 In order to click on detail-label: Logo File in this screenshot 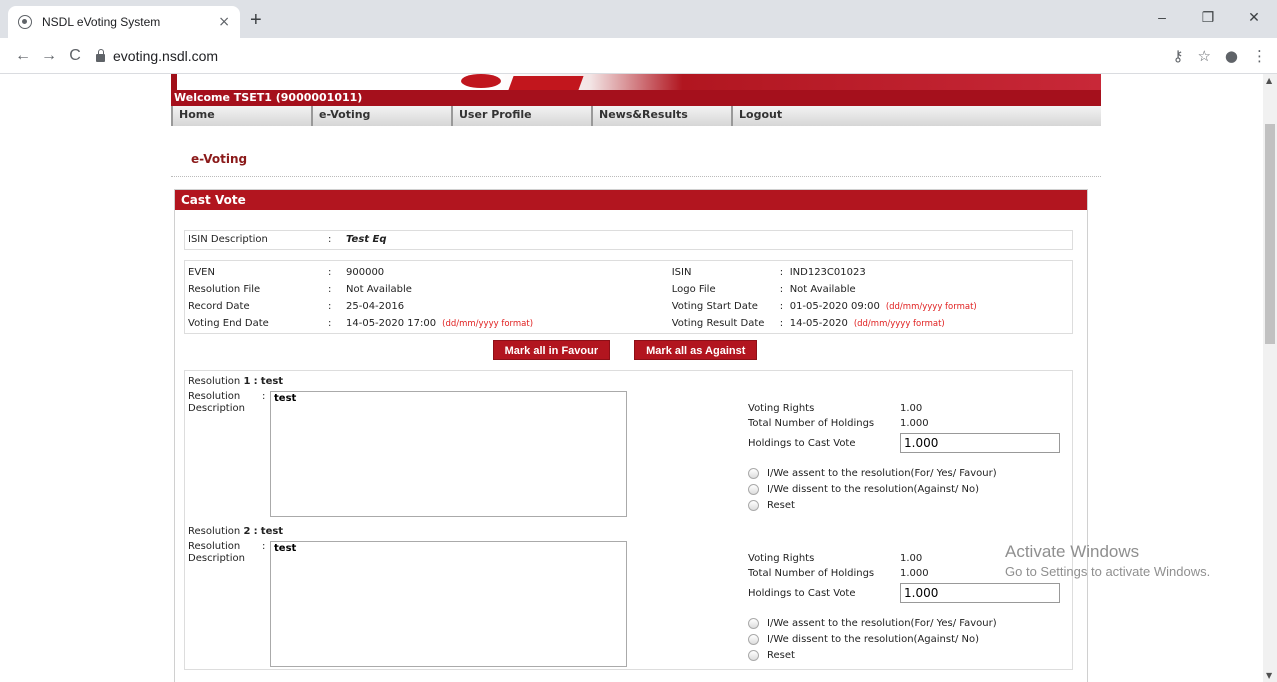, I will do `click(693, 289)`.